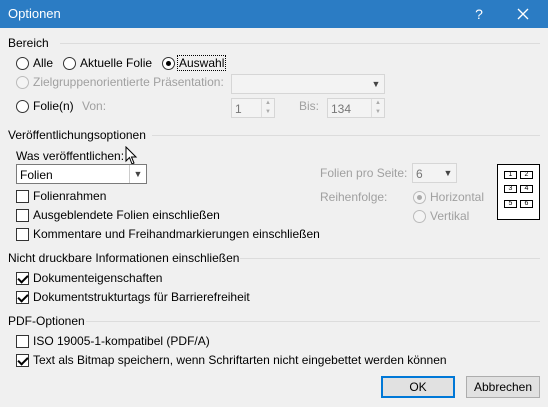  I want to click on checkbox-iso, so click(22, 341).